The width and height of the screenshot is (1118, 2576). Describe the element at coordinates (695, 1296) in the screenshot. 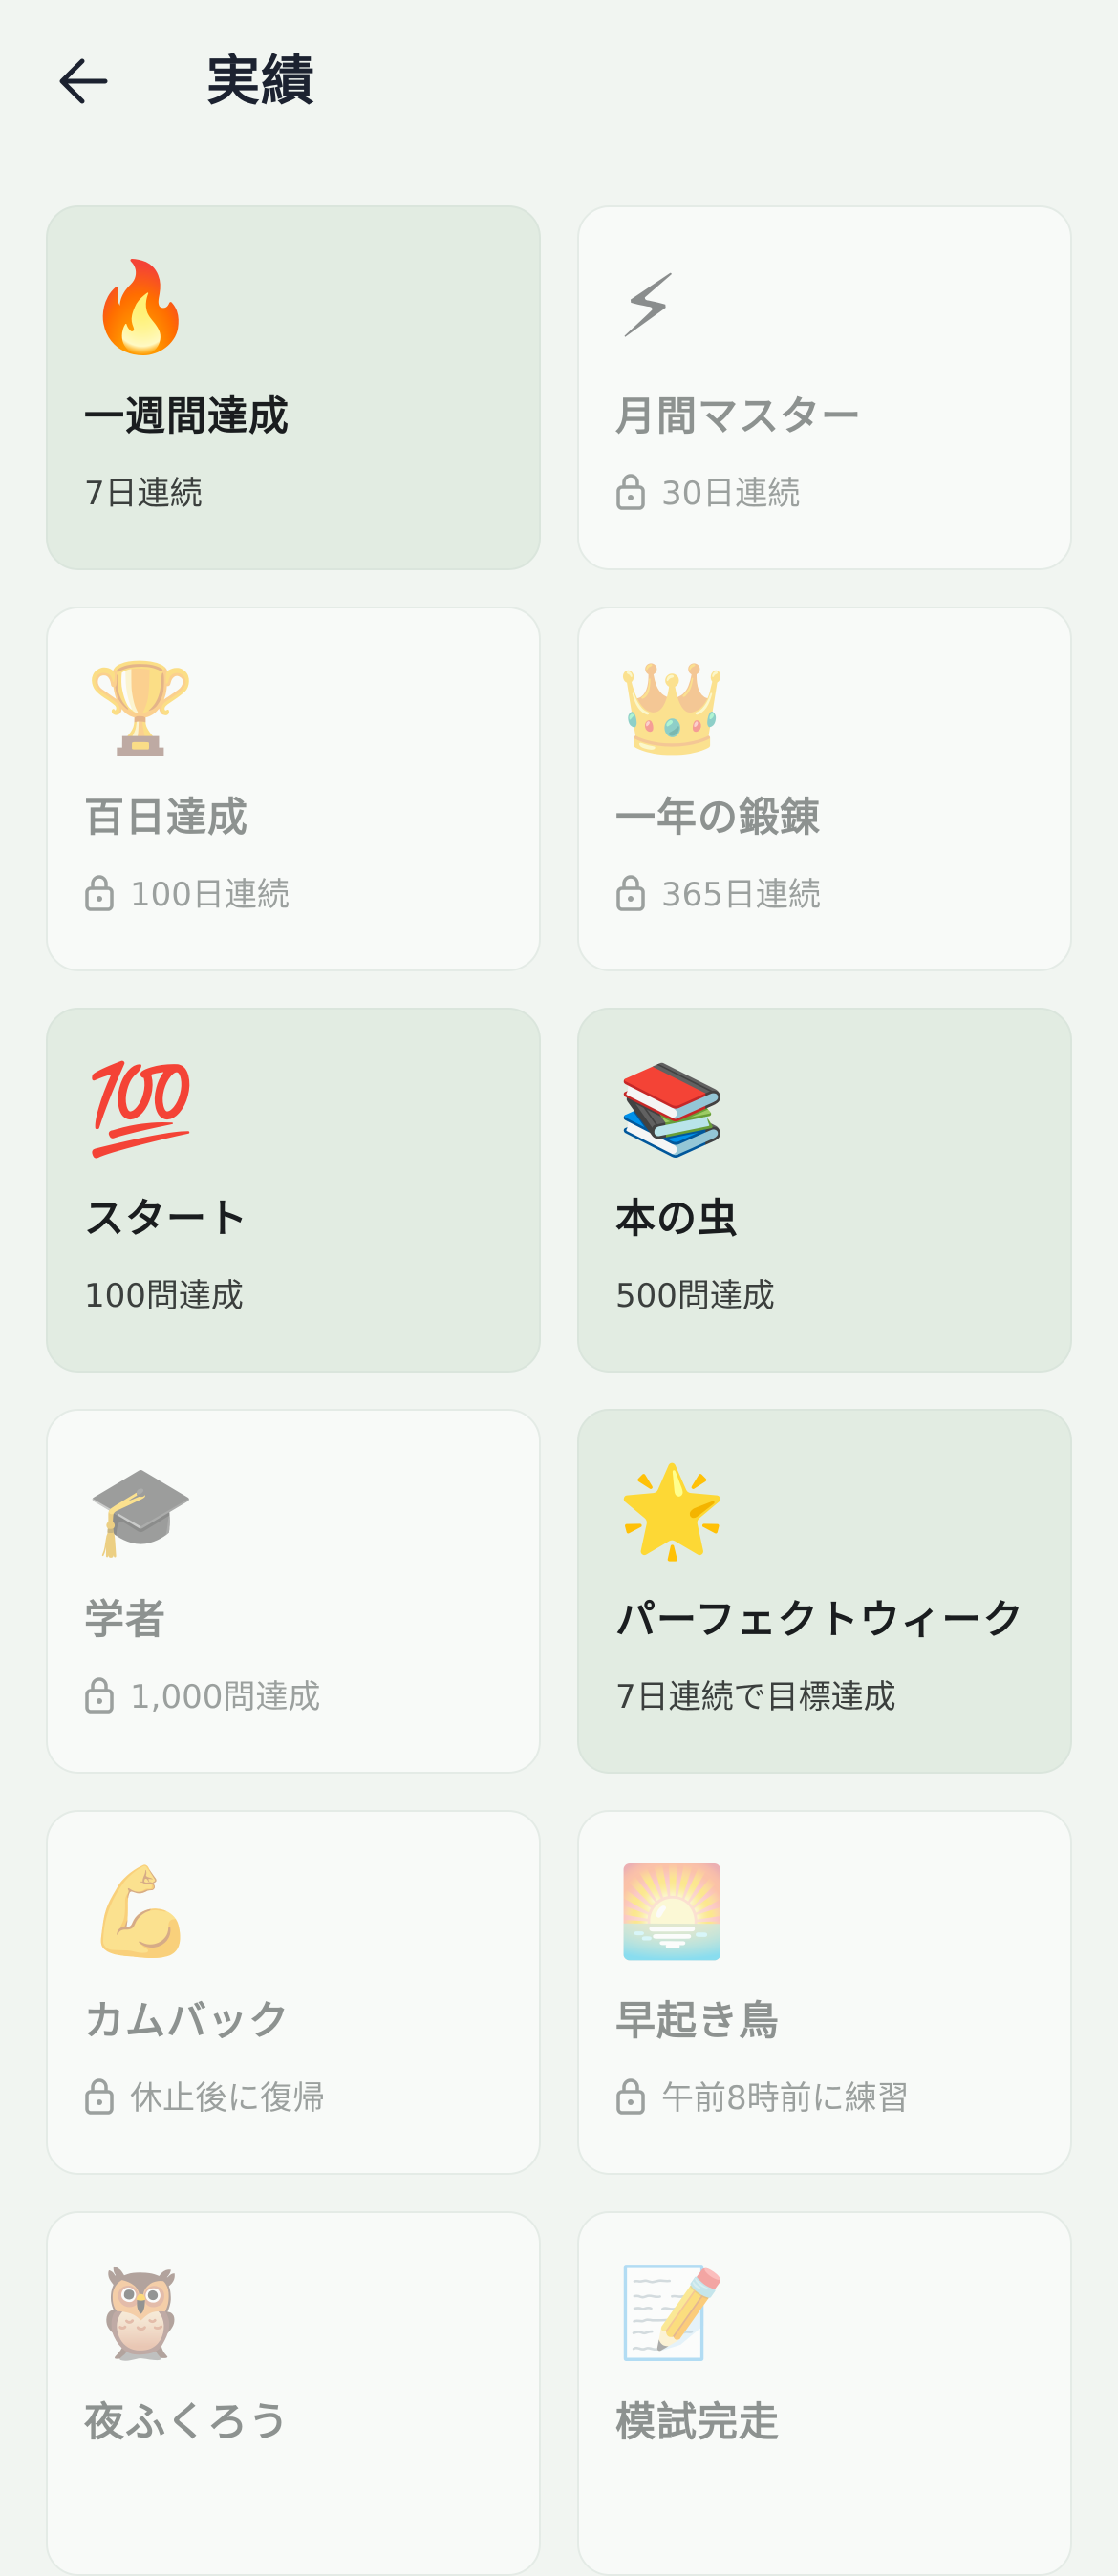

I see `achievement-requirement-text: 500問達成` at that location.